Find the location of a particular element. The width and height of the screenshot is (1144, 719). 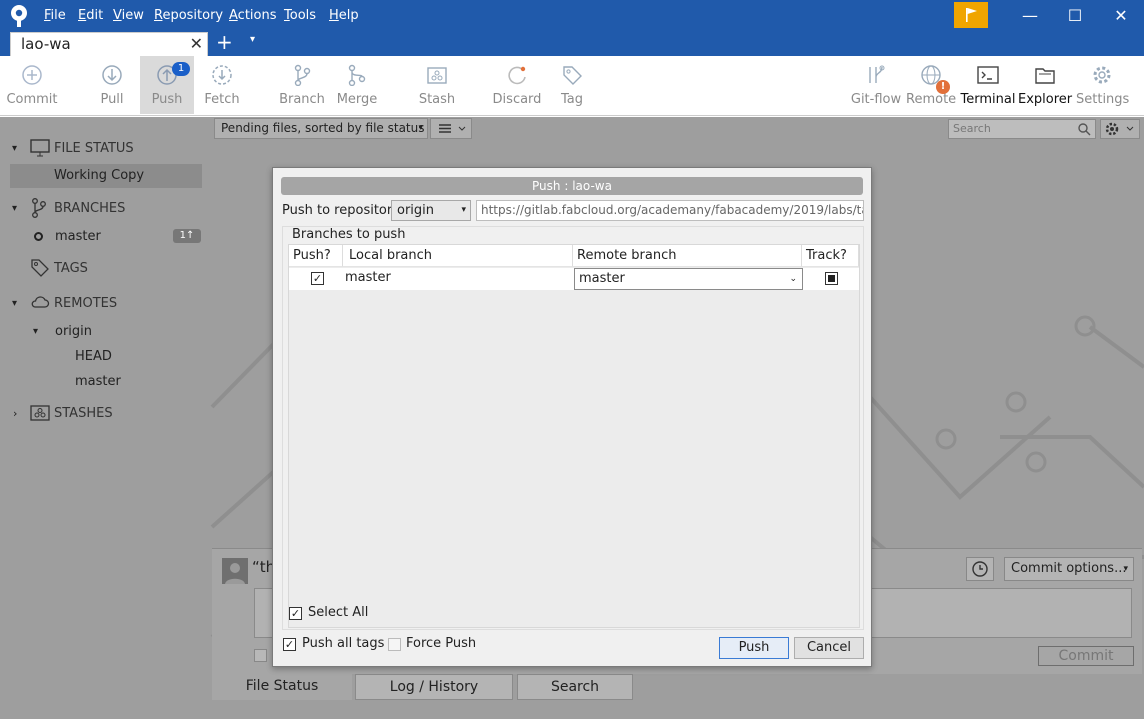

stashes-header: STASHES is located at coordinates (83, 413).